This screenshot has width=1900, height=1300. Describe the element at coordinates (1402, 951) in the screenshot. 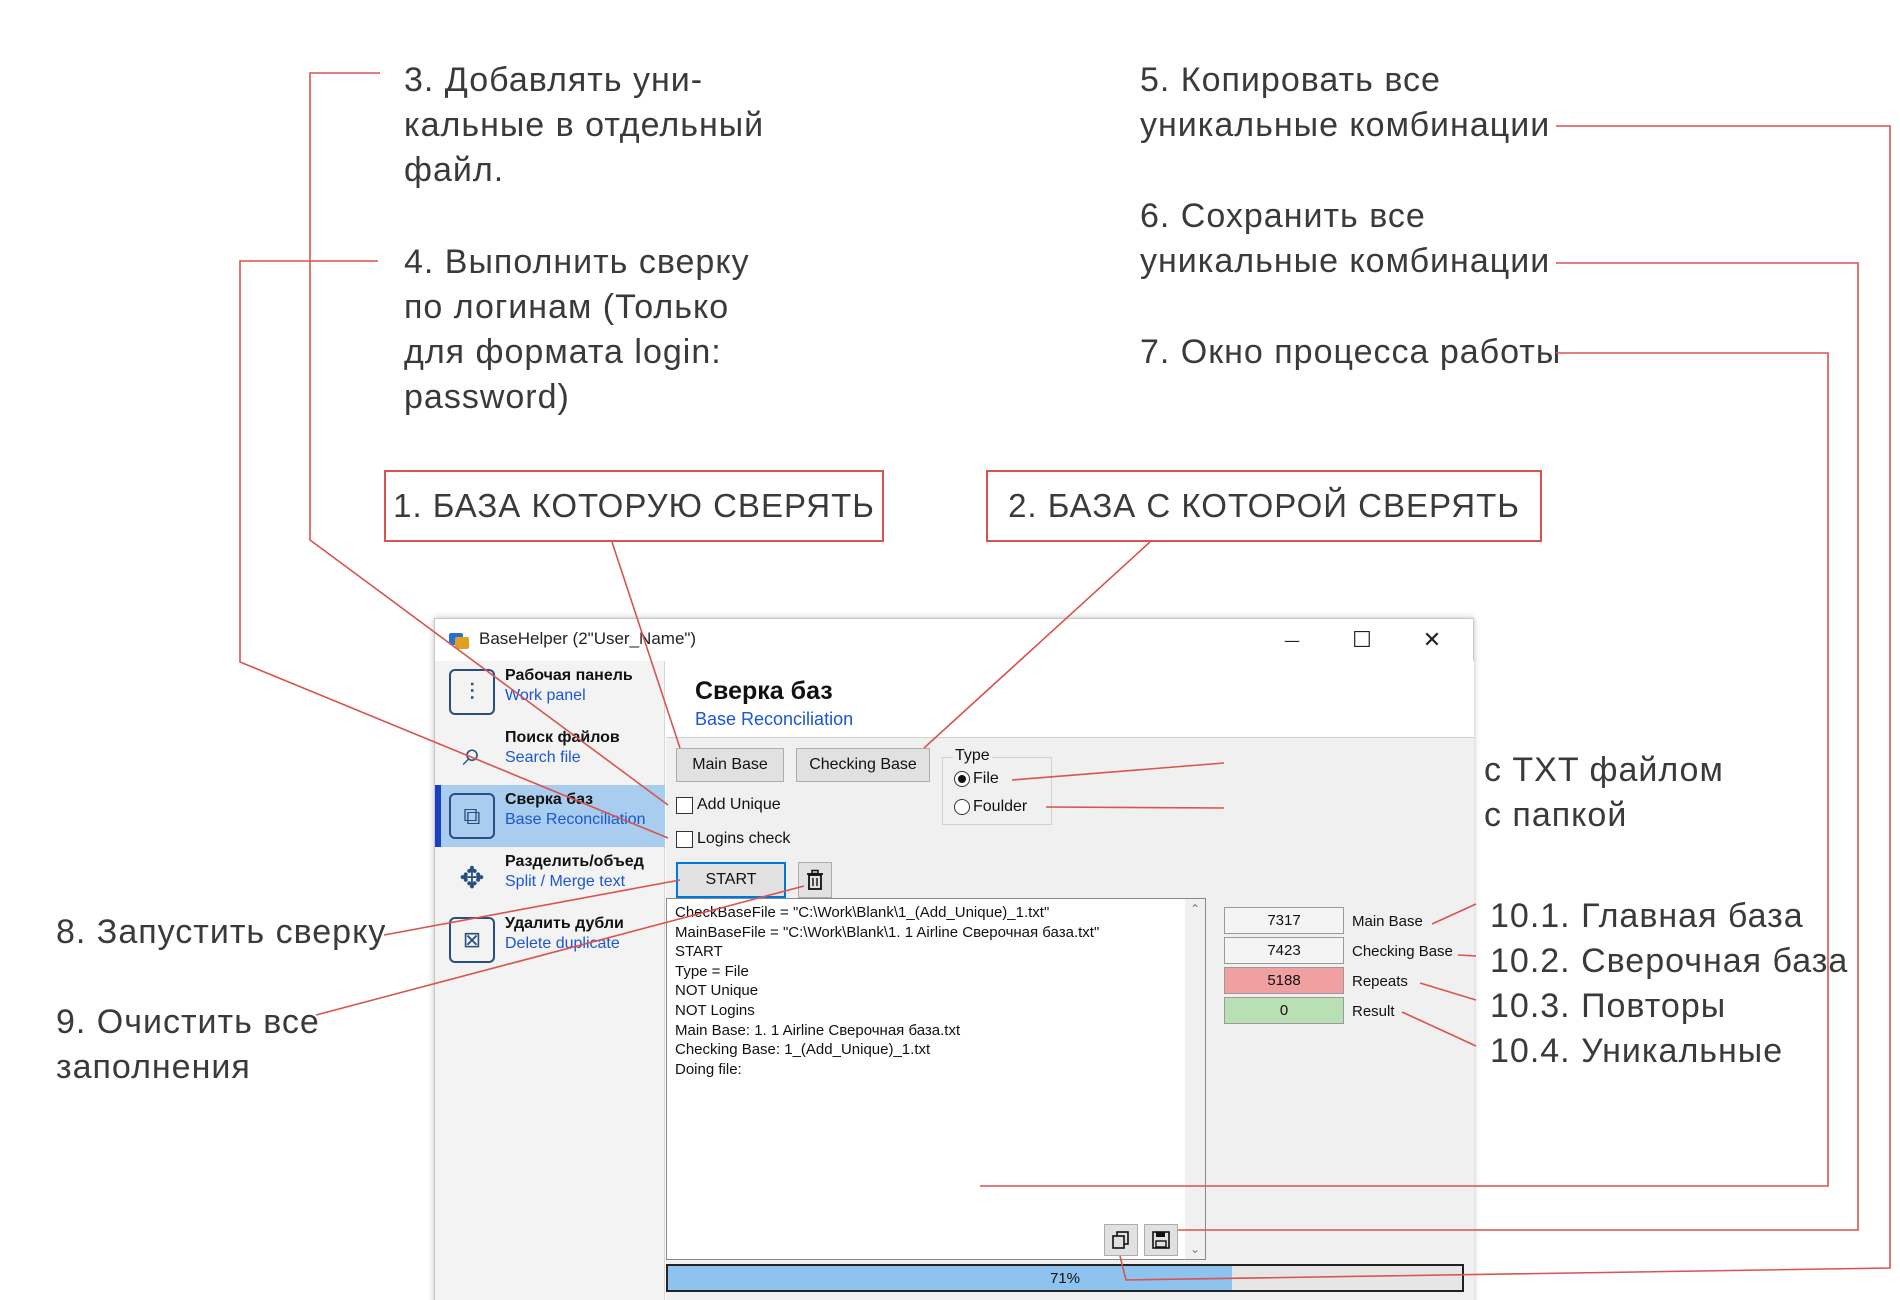

I see `checking-base-count-label: Checking Base` at that location.